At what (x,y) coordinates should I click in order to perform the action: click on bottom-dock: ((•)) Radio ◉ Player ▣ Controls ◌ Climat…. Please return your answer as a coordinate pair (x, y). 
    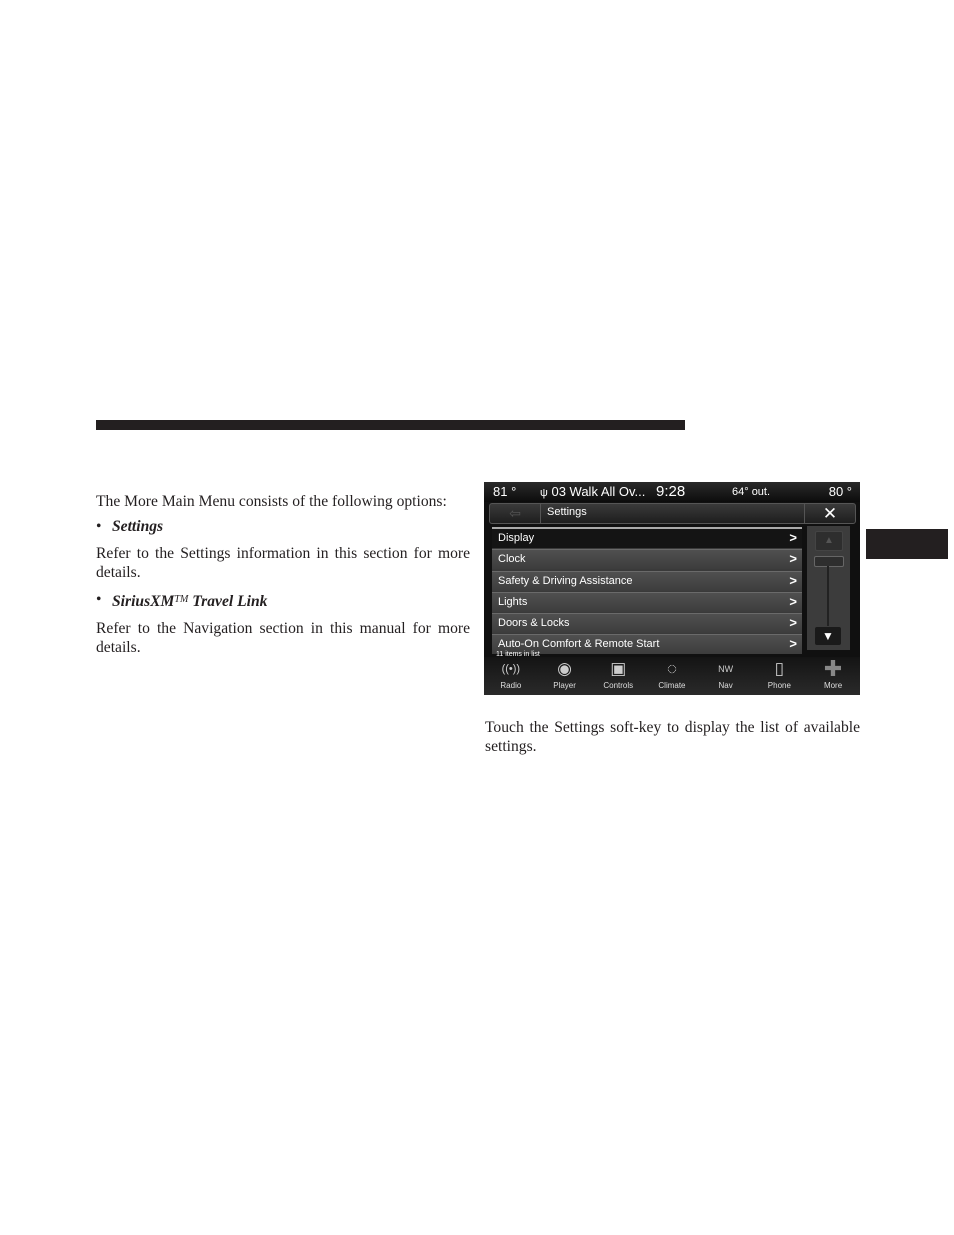
    Looking at the image, I should click on (672, 676).